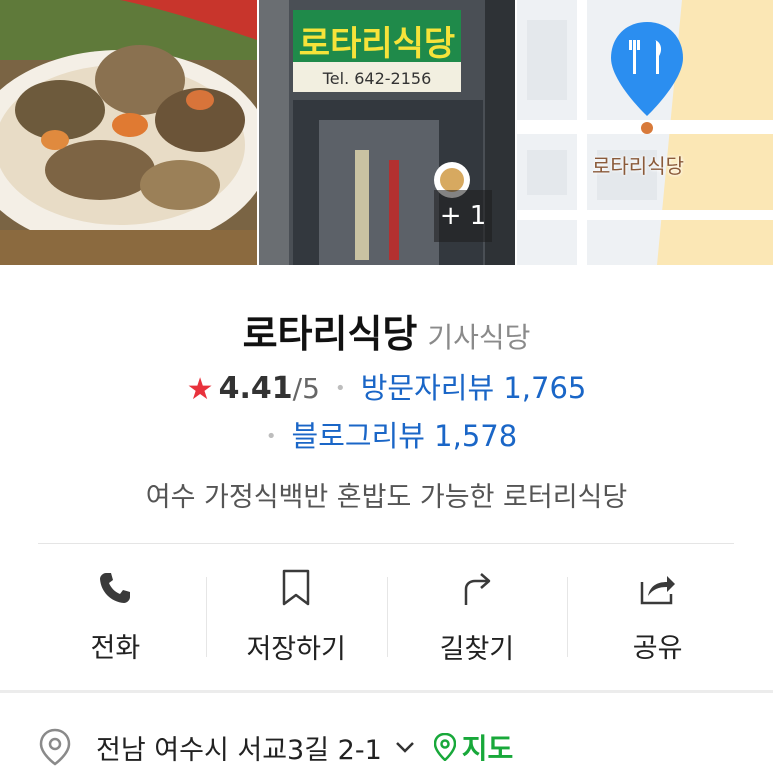 The image size is (773, 780). Describe the element at coordinates (377, 78) in the screenshot. I see `storefront-tel-text: Tel. 642-2156` at that location.